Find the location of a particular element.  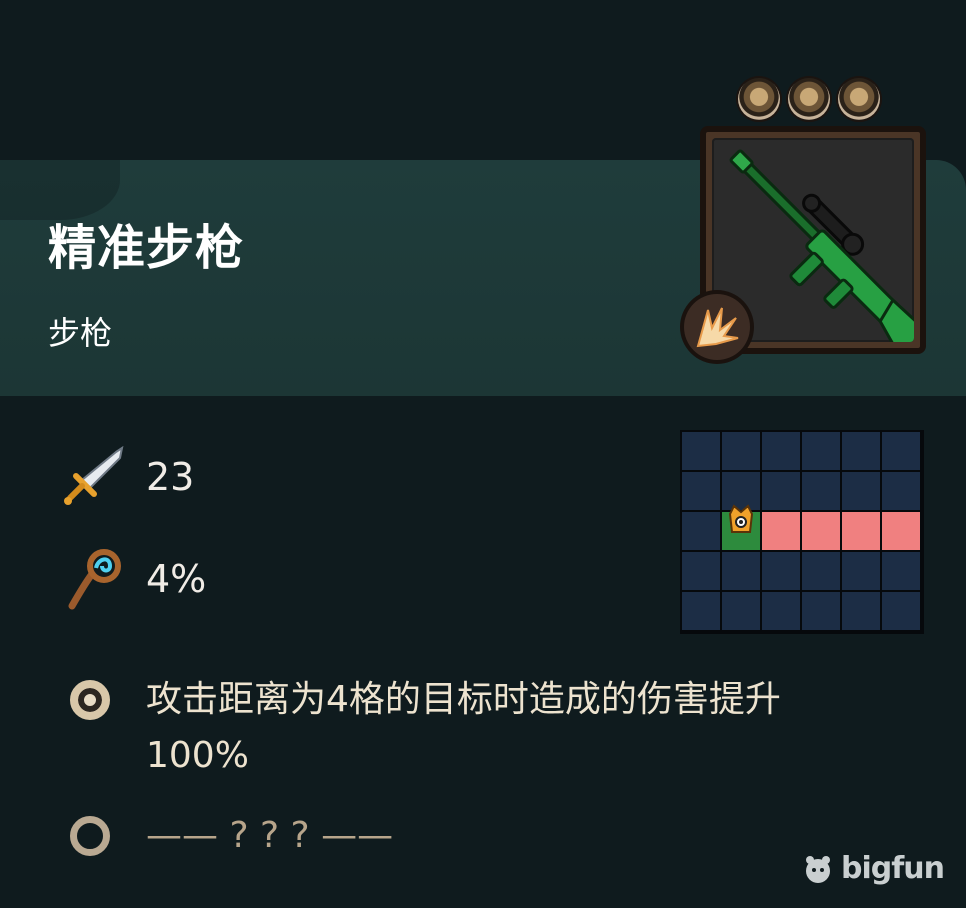

crit-value: 4% is located at coordinates (176, 579).